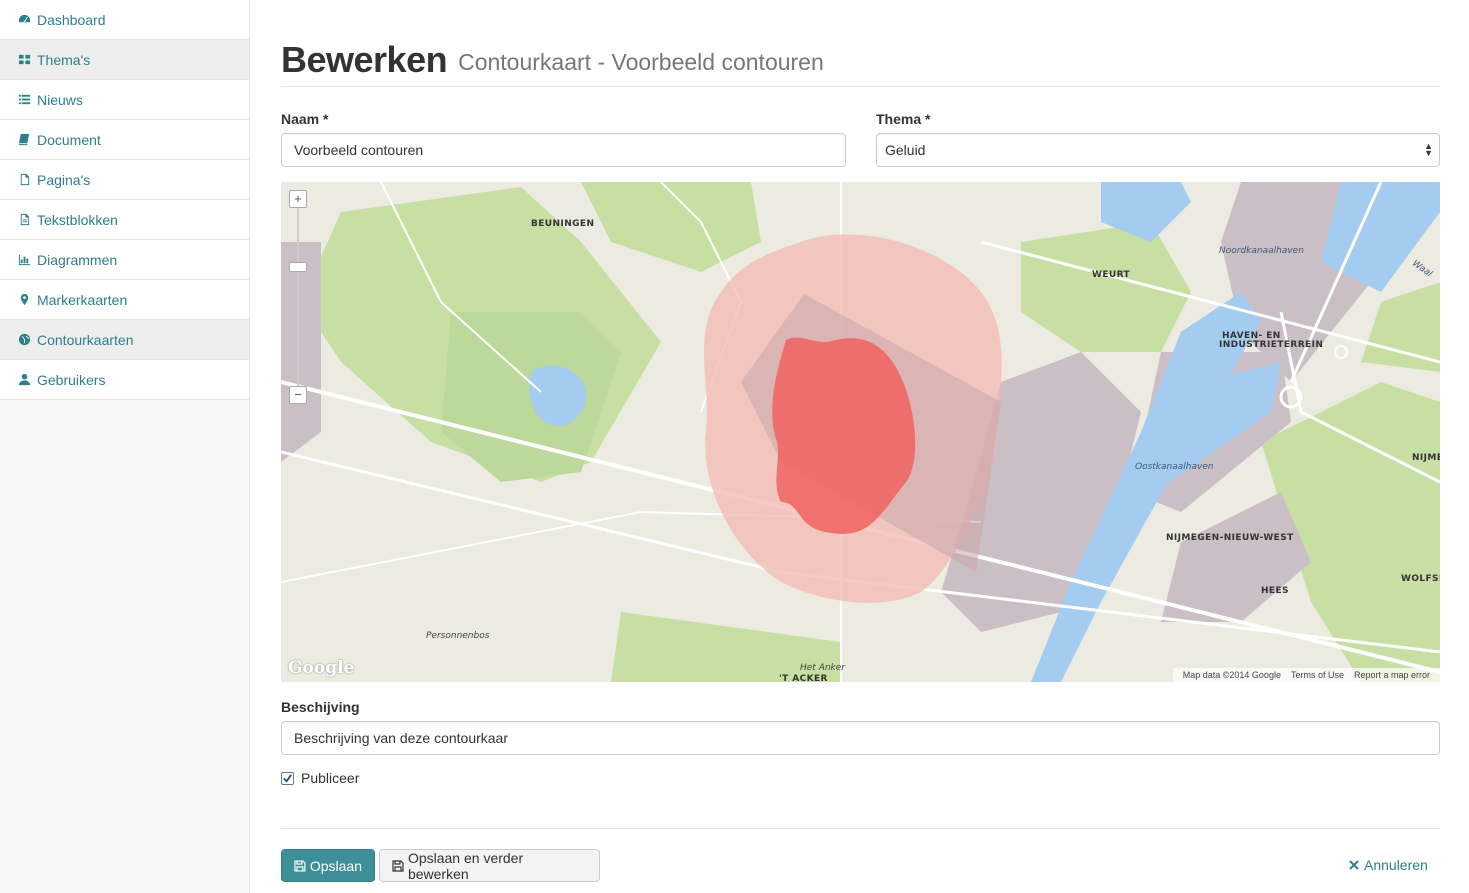  Describe the element at coordinates (321, 668) in the screenshot. I see `google-logo: Google` at that location.